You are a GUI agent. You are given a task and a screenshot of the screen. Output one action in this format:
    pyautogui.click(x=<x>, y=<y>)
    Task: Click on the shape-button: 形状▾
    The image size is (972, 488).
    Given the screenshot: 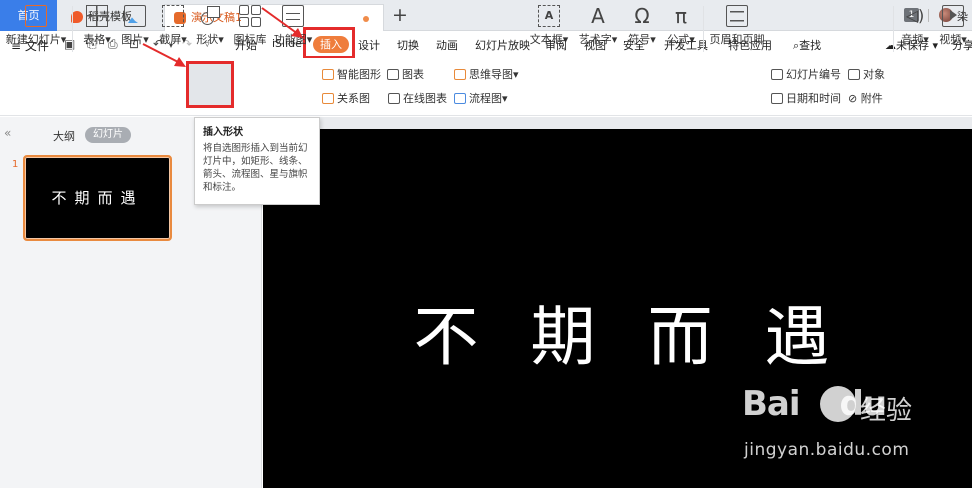 What is the action you would take?
    pyautogui.click(x=210, y=25)
    